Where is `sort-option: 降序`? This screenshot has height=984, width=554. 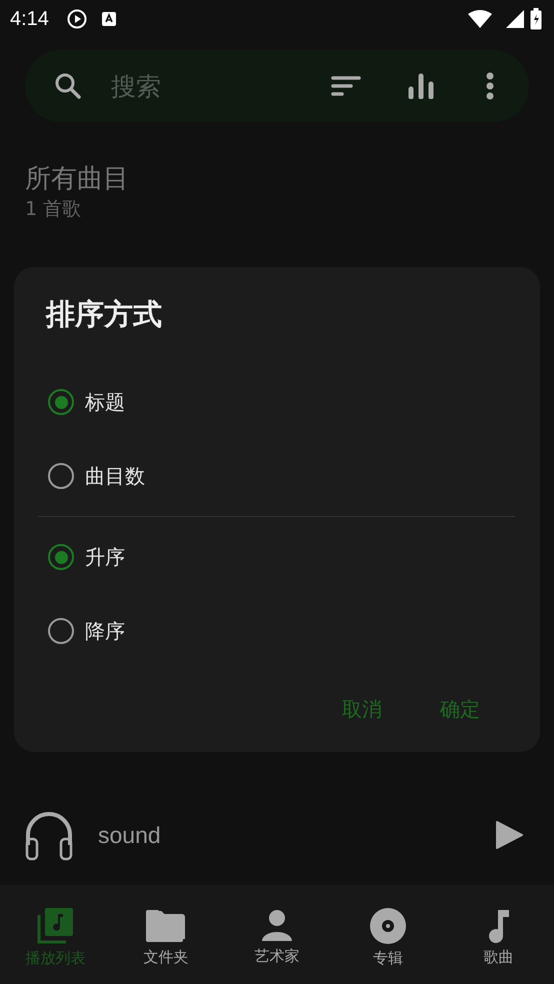 sort-option: 降序 is located at coordinates (282, 631).